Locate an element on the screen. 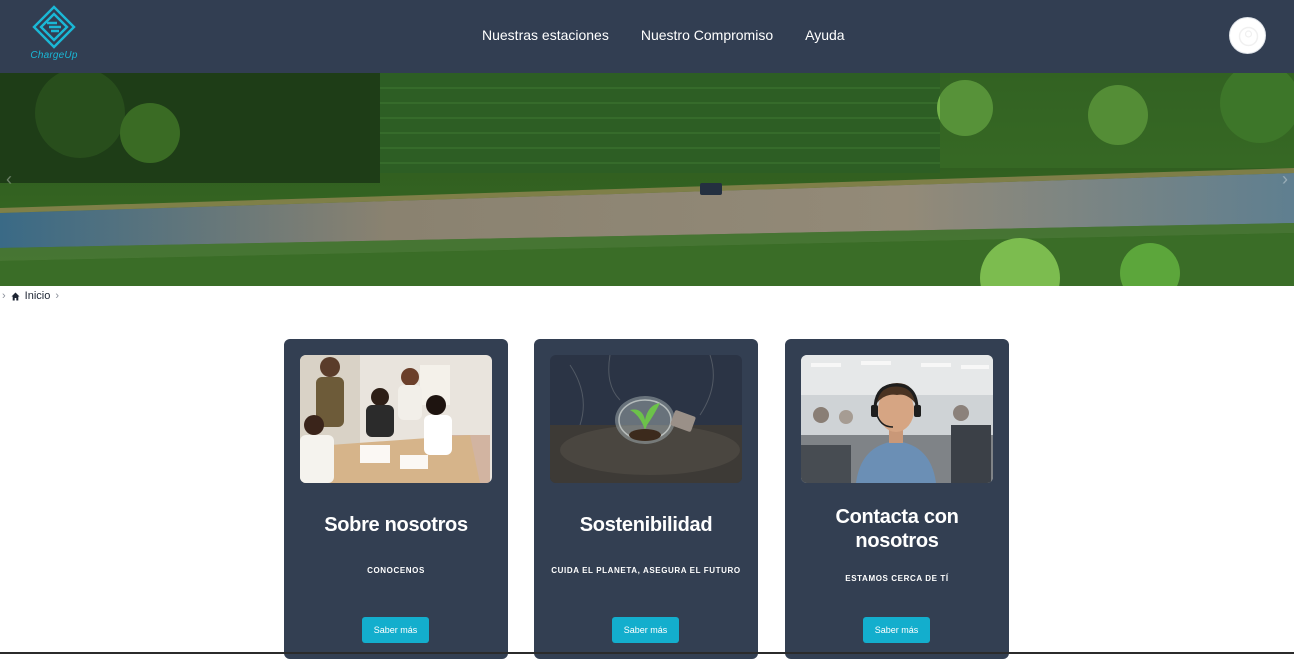 This screenshot has height=659, width=1294. chargeup-logo-icon is located at coordinates (54, 27).